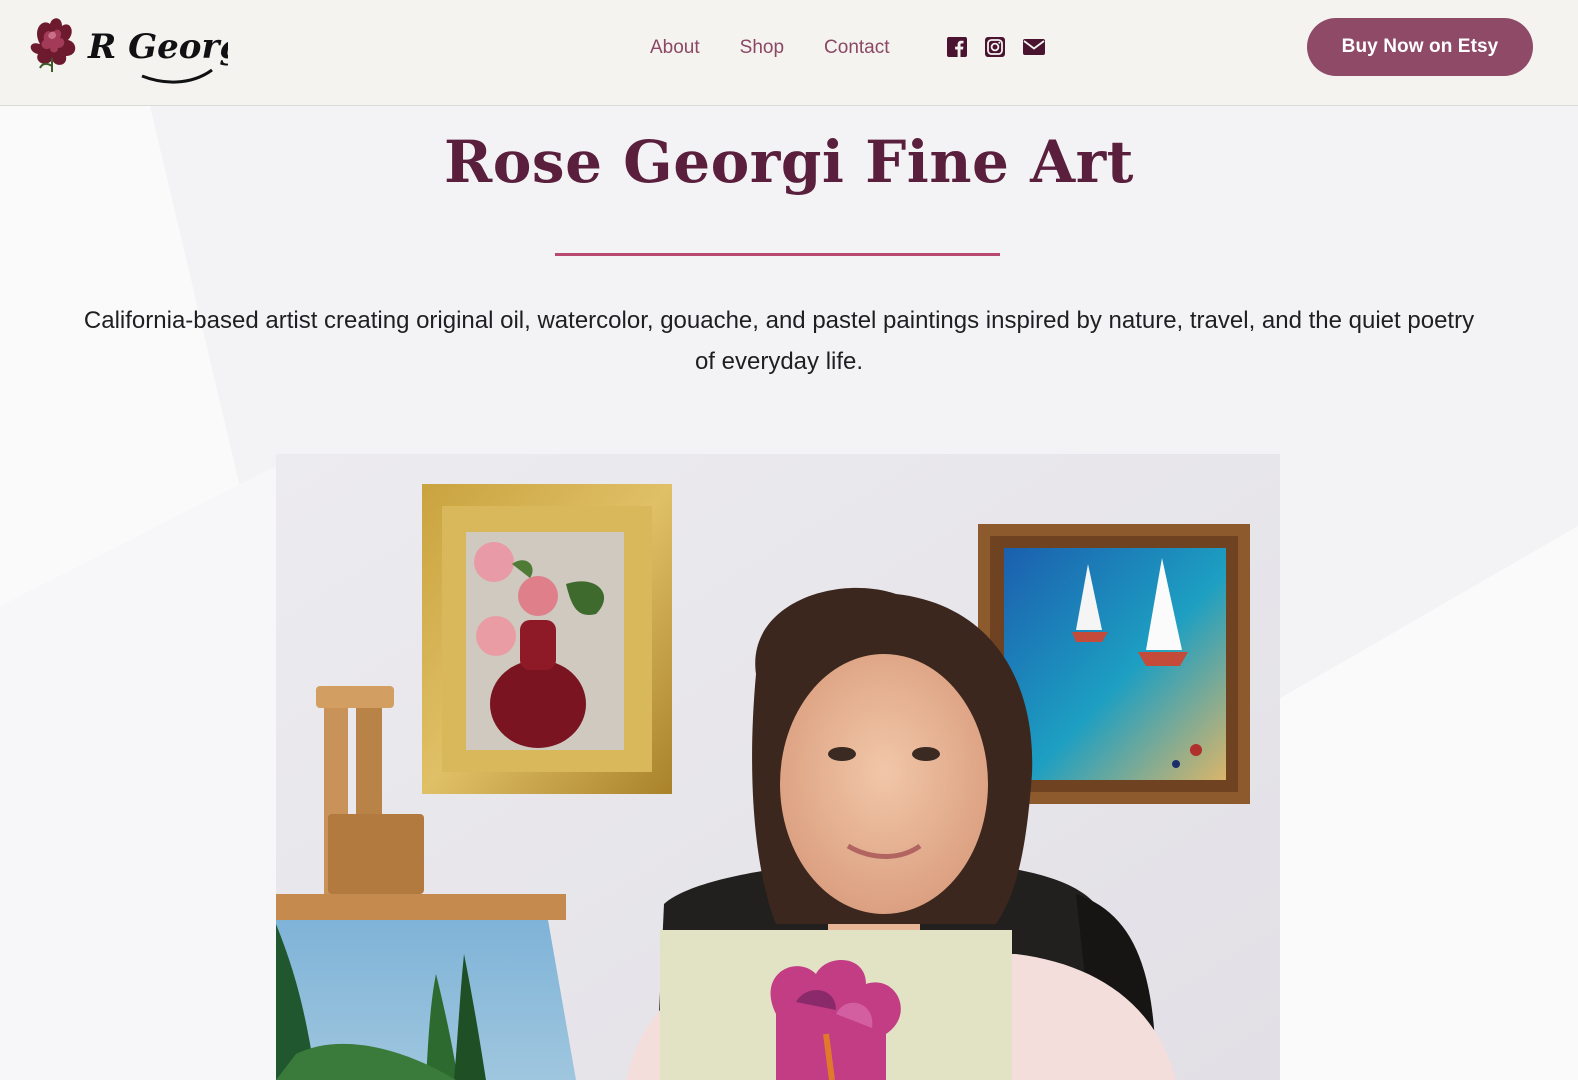 This screenshot has height=1080, width=1578. Describe the element at coordinates (790, 48) in the screenshot. I see `main-nav: About Shop Contact` at that location.